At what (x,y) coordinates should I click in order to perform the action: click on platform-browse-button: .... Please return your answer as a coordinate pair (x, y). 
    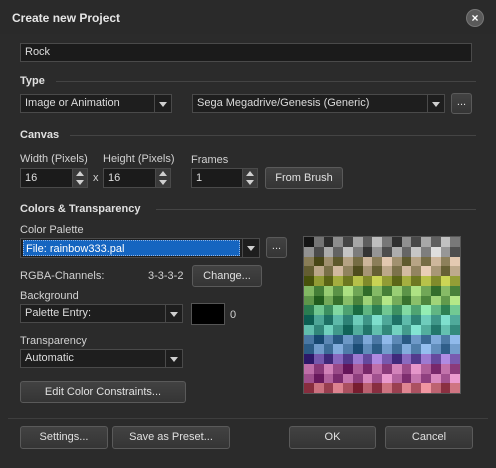
    Looking at the image, I should click on (461, 103).